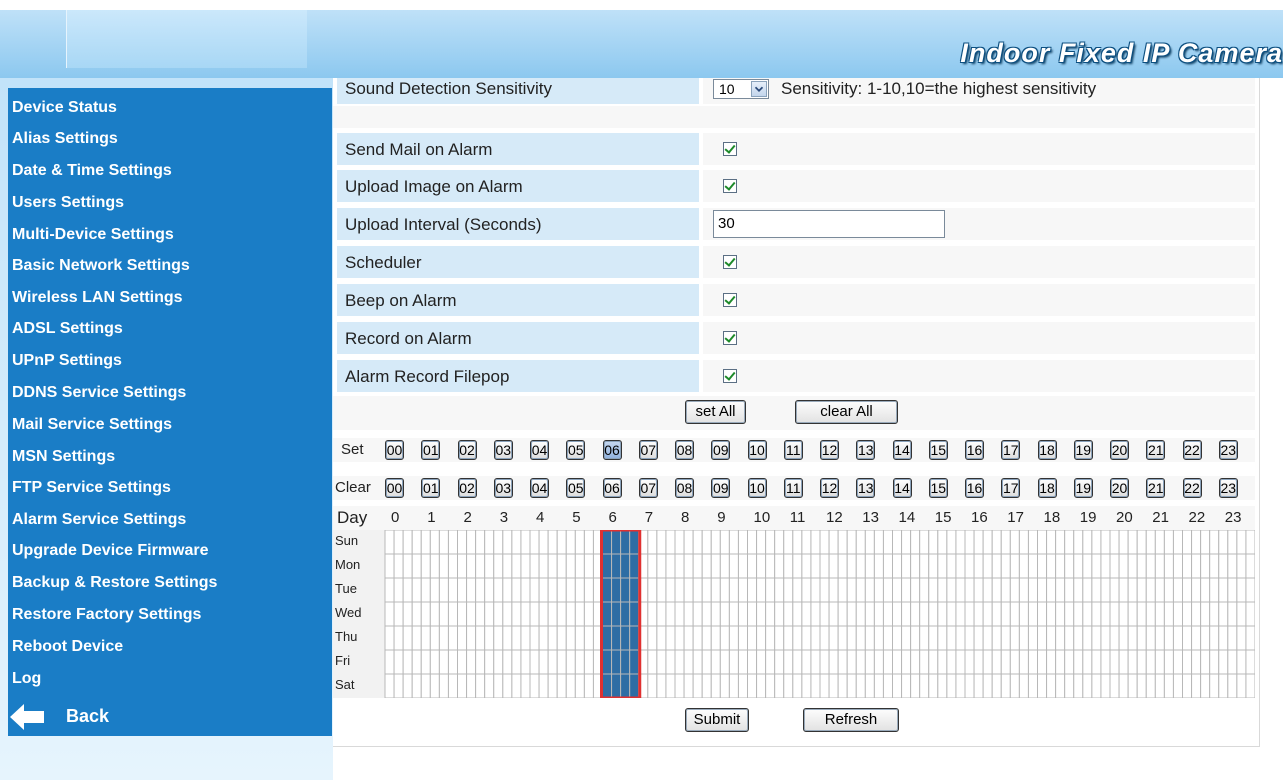 This screenshot has width=1283, height=780. Describe the element at coordinates (99, 520) in the screenshot. I see `sidebar-item-alarm-service-settings: Alarm Service Settings` at that location.